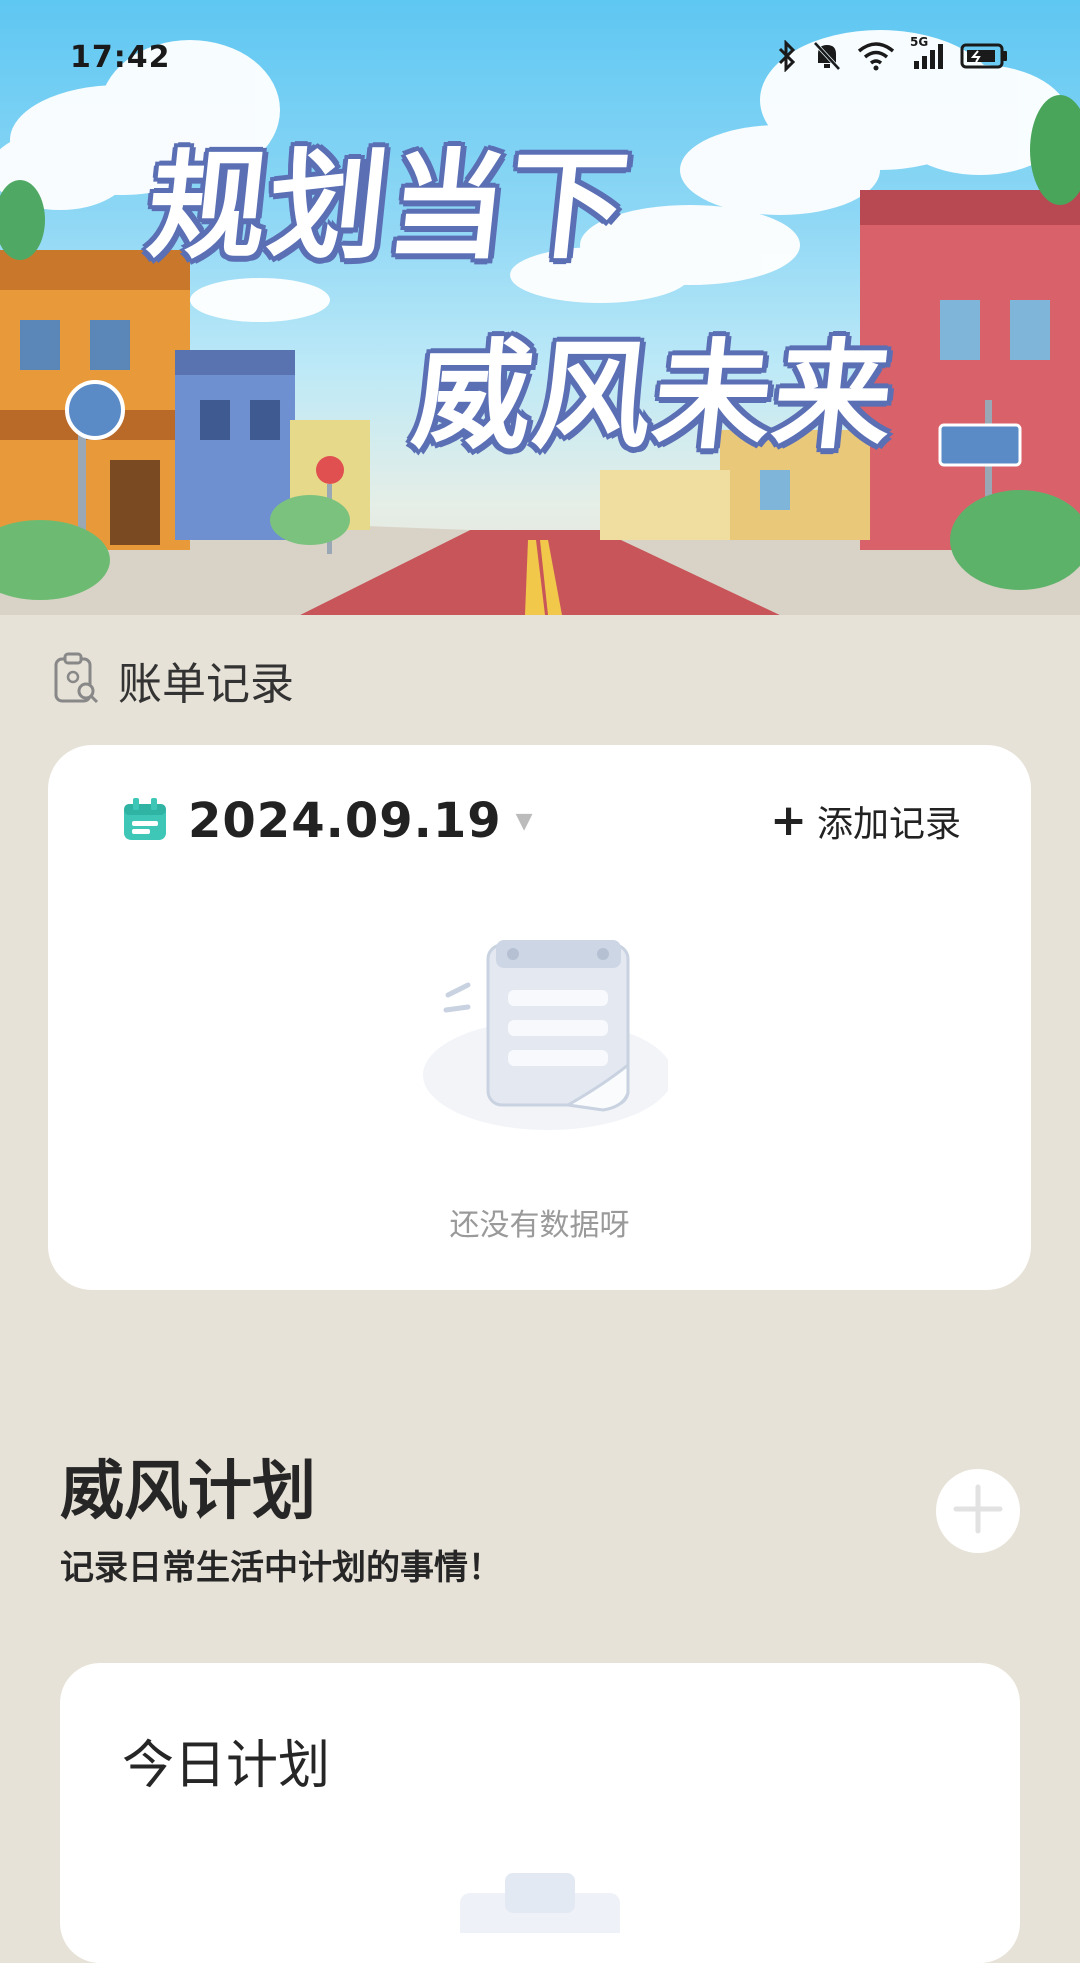 The height and width of the screenshot is (1963, 1080). I want to click on bill-section-header: 账单记录, so click(173, 680).